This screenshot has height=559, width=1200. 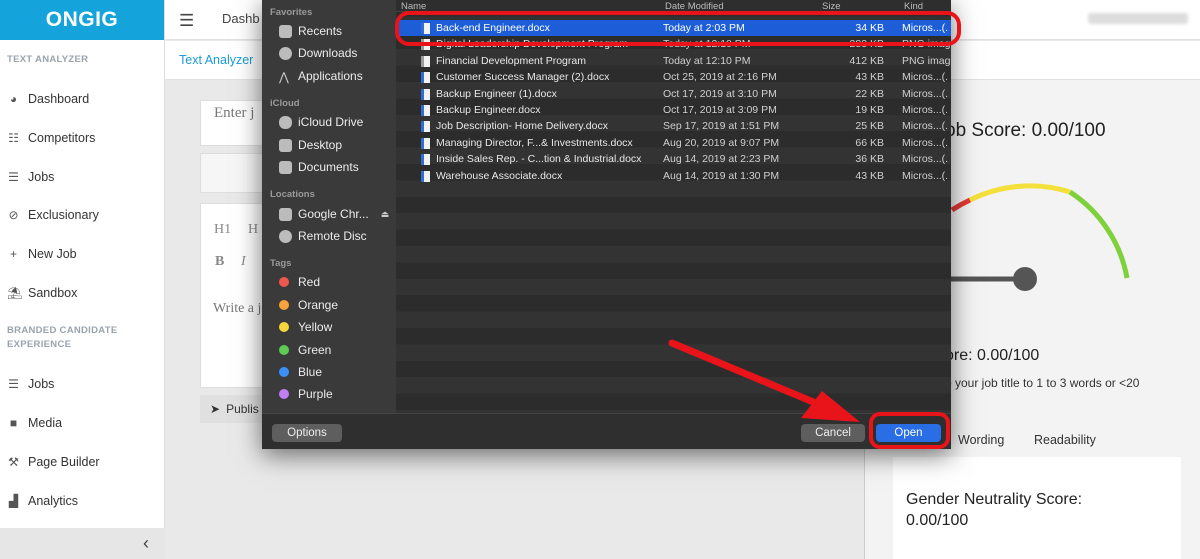 I want to click on arrow-shaft, so click(x=745, y=373).